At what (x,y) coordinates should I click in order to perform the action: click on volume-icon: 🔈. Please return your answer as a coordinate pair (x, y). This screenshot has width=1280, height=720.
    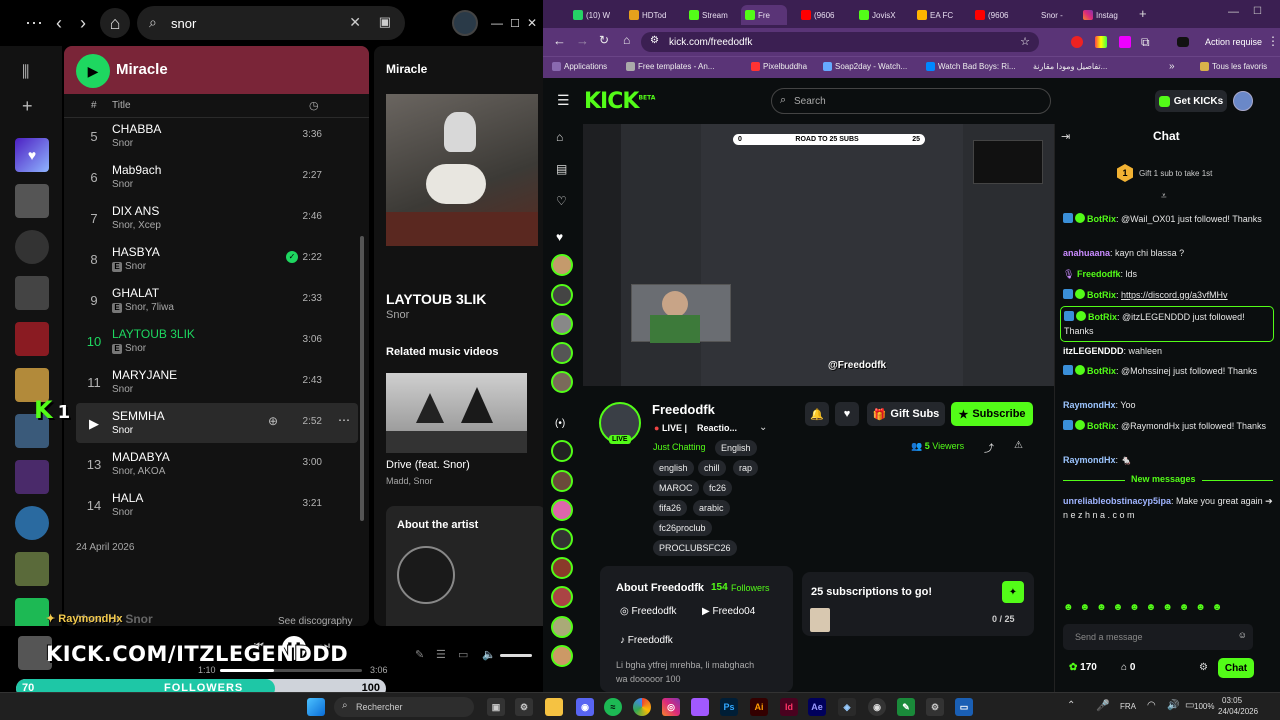
    Looking at the image, I should click on (489, 654).